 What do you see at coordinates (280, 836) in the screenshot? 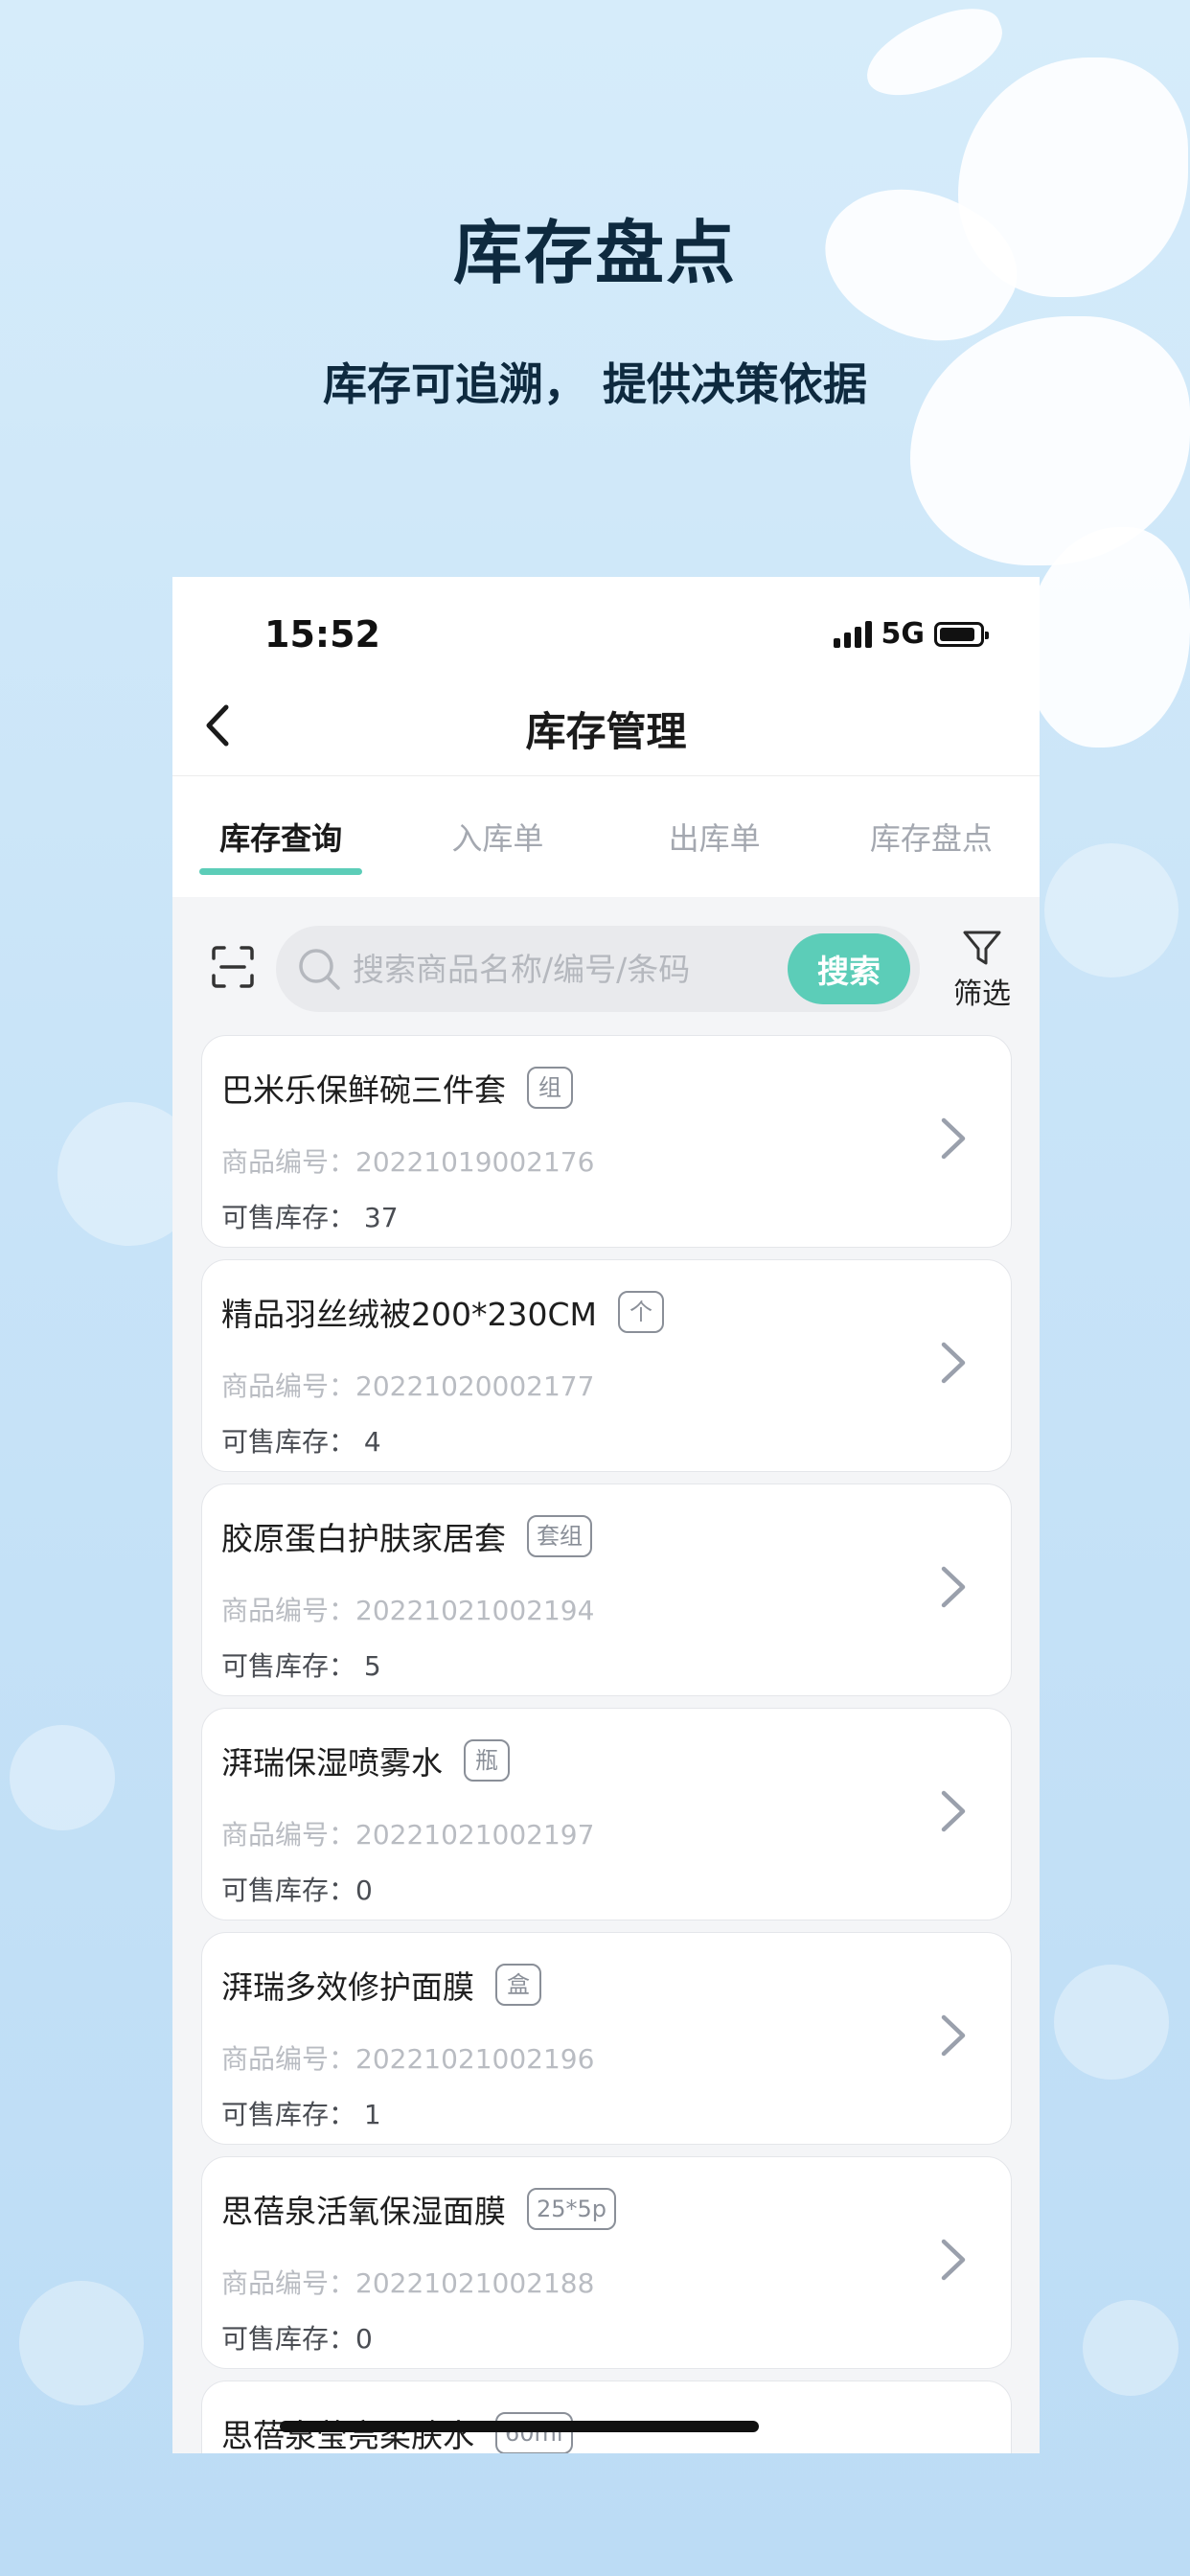
I see `tab-inventory-query: 库存查询` at bounding box center [280, 836].